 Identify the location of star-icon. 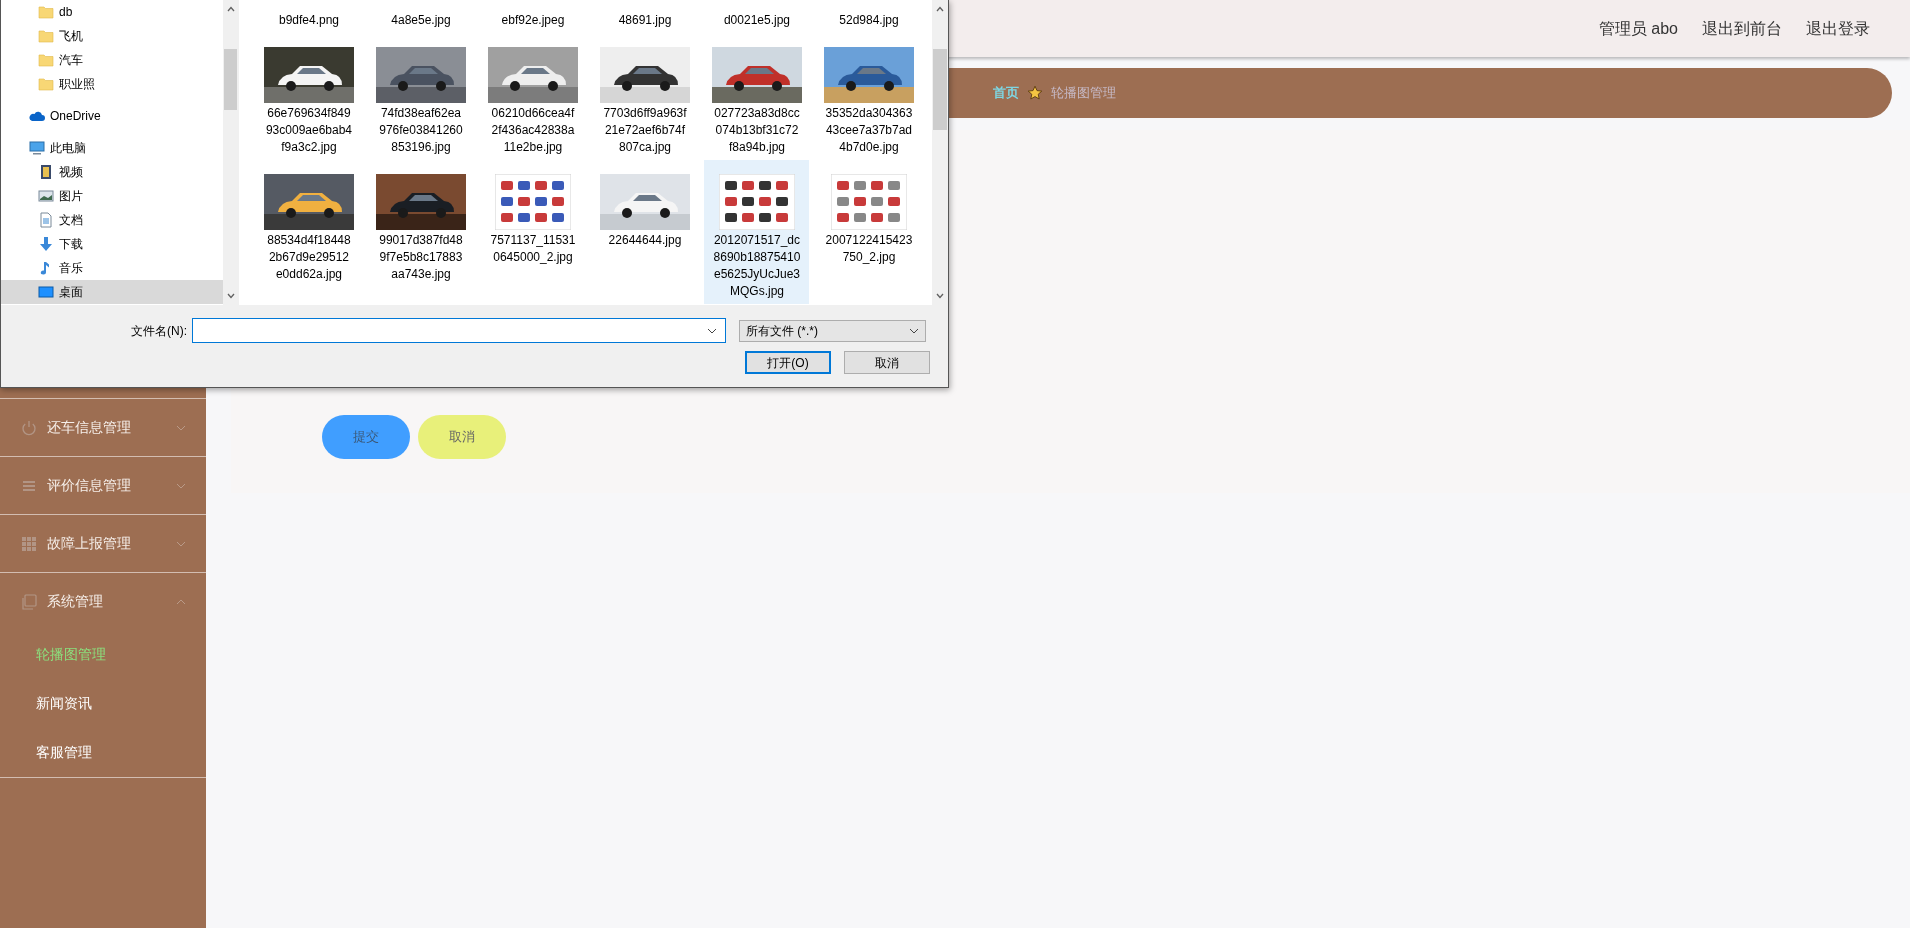
(1035, 93).